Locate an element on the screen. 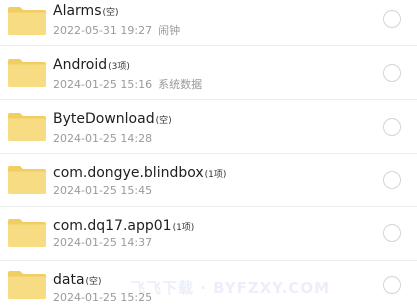 This screenshot has height=308, width=417. item-title: com.dq17.app01(1项) is located at coordinates (123, 226).